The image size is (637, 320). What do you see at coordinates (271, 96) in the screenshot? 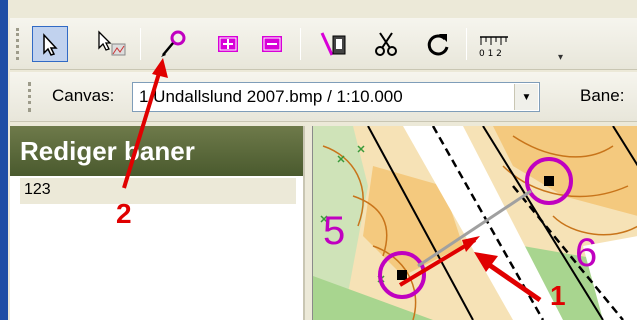
I see `canvas-dropdown-value: 1 Undallslund 2007.bmp / 1:10.000` at bounding box center [271, 96].